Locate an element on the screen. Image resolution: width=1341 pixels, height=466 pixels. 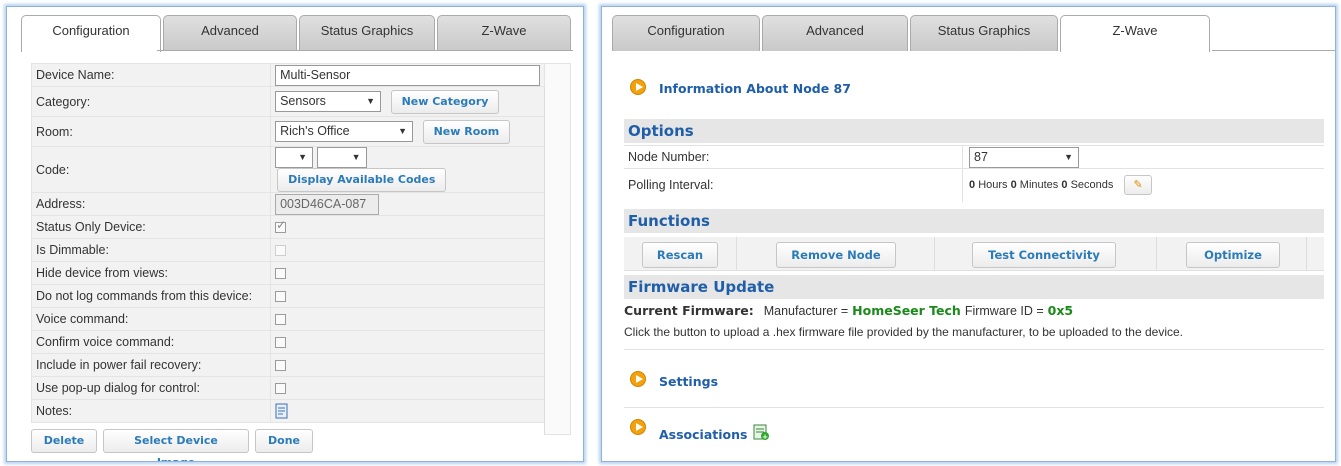
pencil-icon: ✎ is located at coordinates (1138, 184).